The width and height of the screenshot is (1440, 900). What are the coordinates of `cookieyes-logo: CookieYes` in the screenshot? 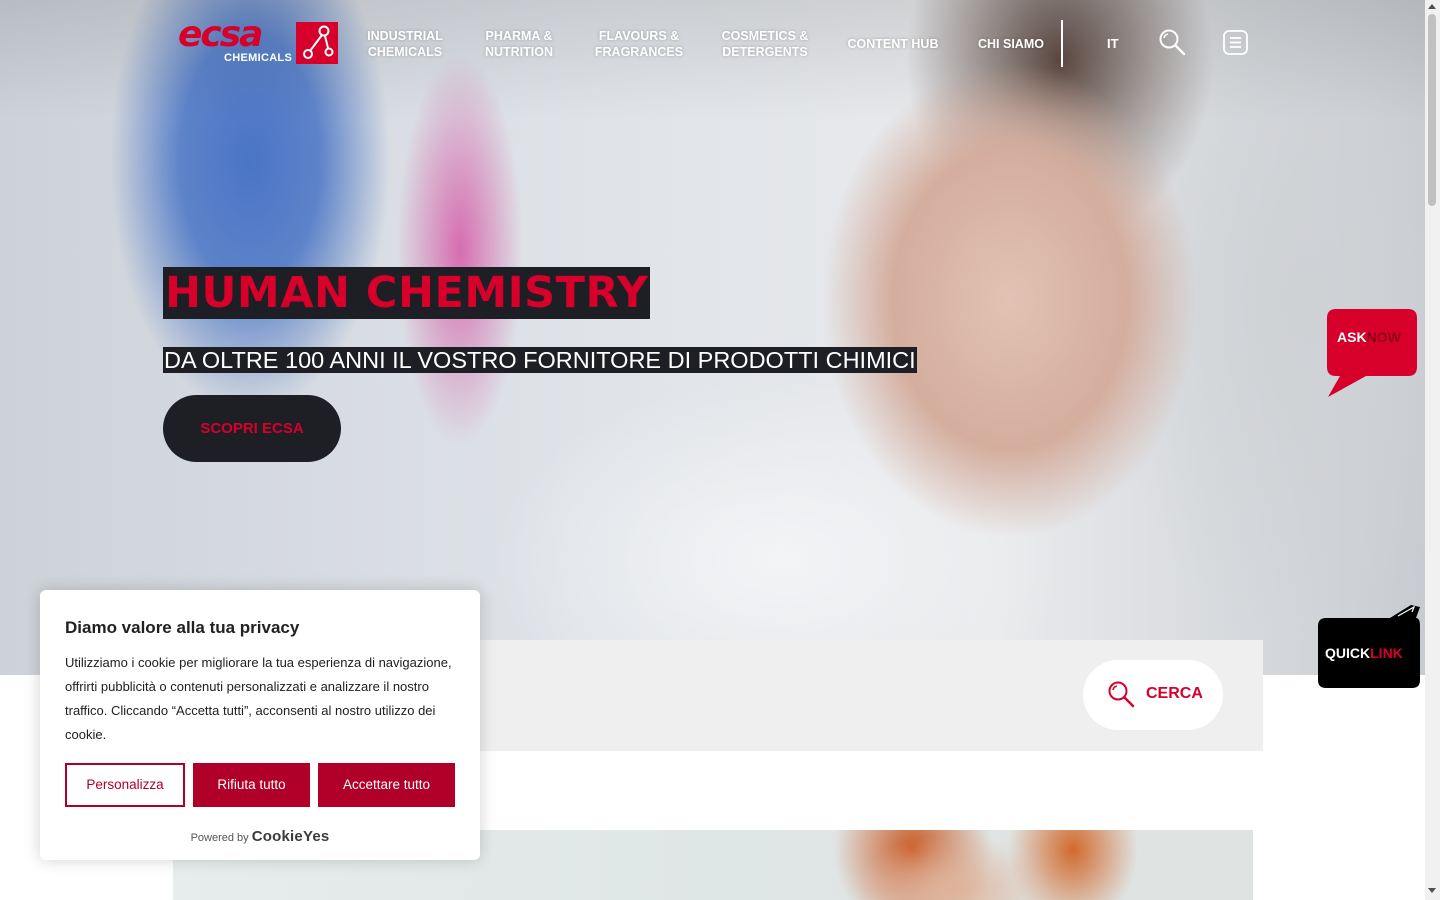 It's located at (291, 836).